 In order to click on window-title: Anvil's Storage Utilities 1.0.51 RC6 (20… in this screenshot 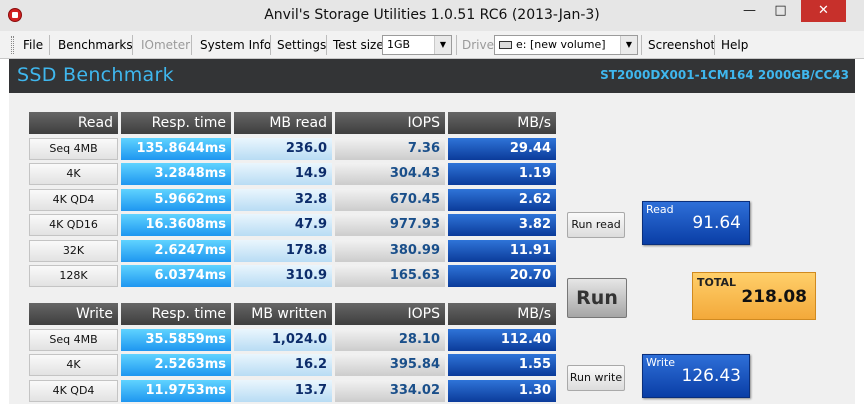, I will do `click(432, 15)`.